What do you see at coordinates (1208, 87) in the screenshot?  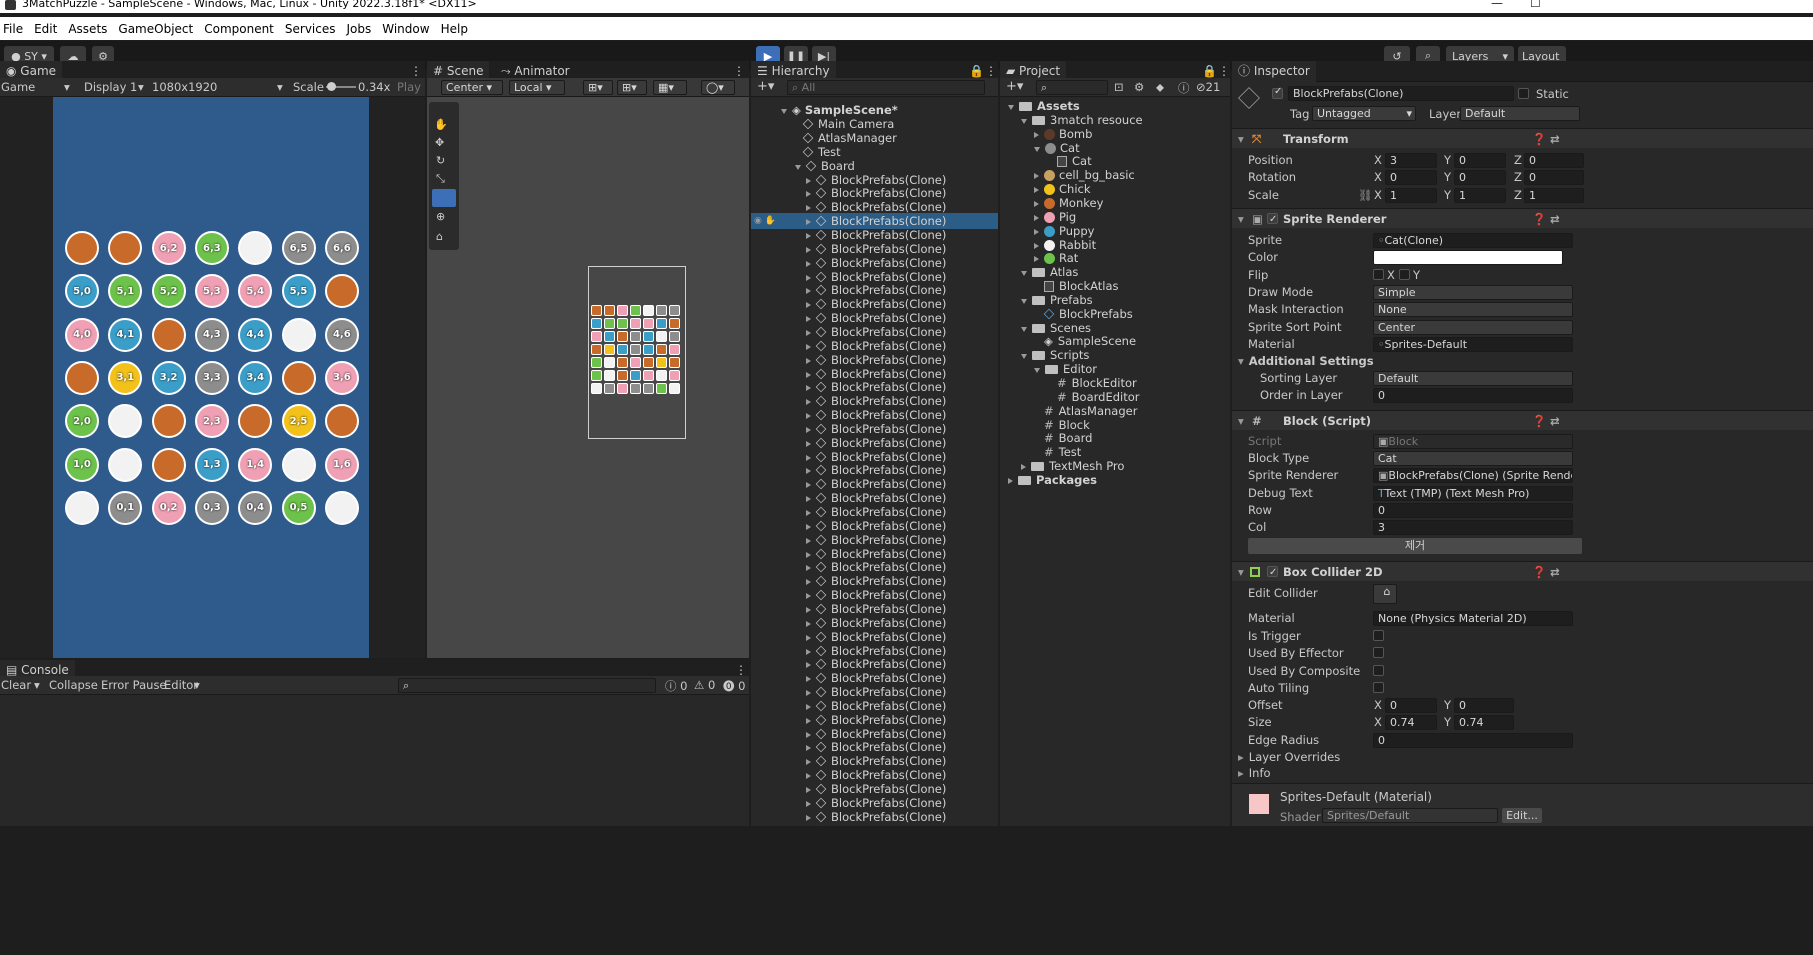 I see `hidden-count: ⊘21` at bounding box center [1208, 87].